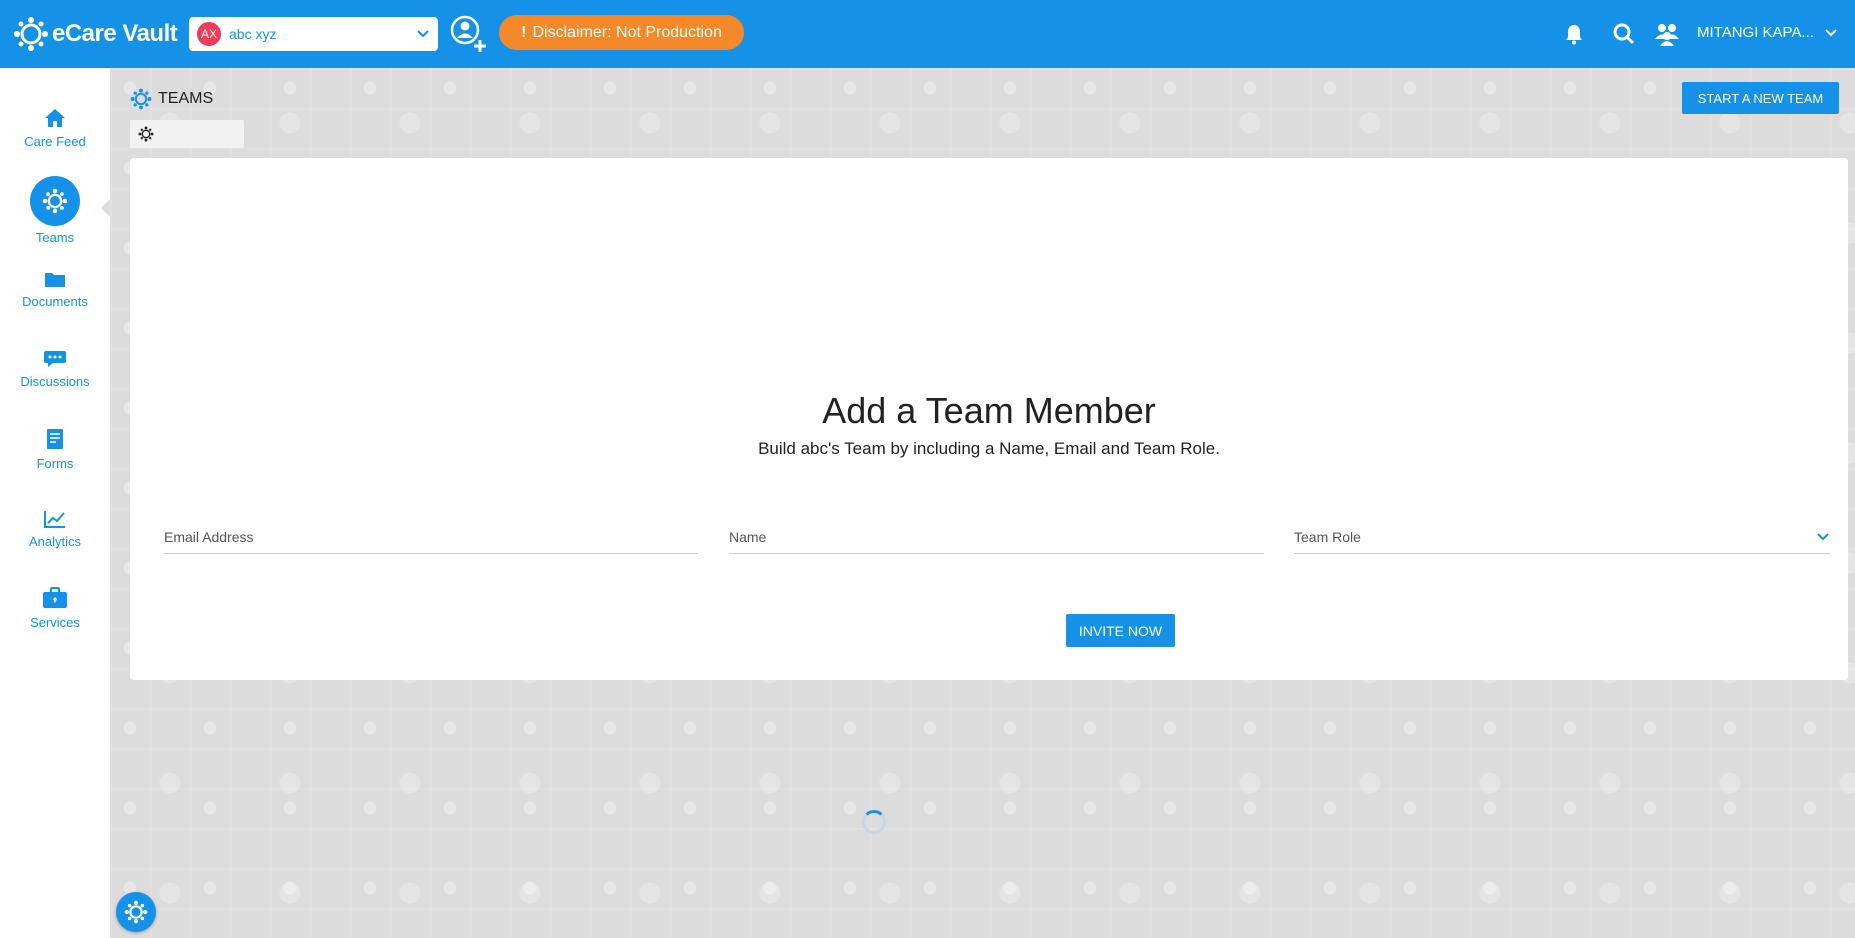 Image resolution: width=1855 pixels, height=938 pixels. Describe the element at coordinates (55, 141) in the screenshot. I see `sidebar-item-label: Care Feed` at that location.